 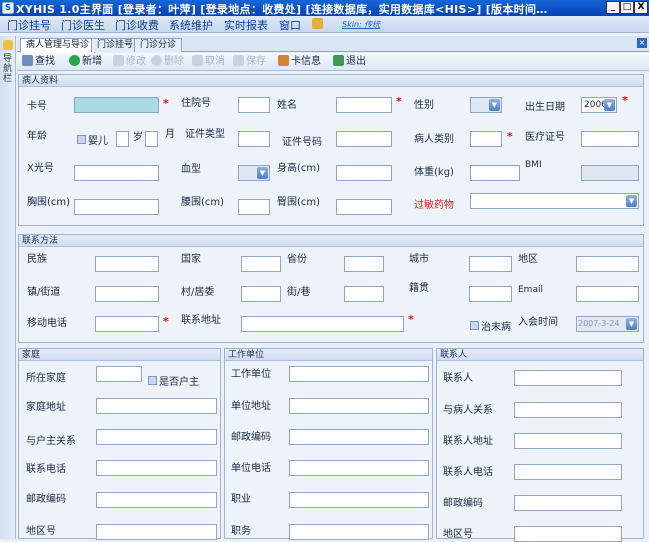 What do you see at coordinates (568, 378) in the screenshot?
I see `contact-person-input` at bounding box center [568, 378].